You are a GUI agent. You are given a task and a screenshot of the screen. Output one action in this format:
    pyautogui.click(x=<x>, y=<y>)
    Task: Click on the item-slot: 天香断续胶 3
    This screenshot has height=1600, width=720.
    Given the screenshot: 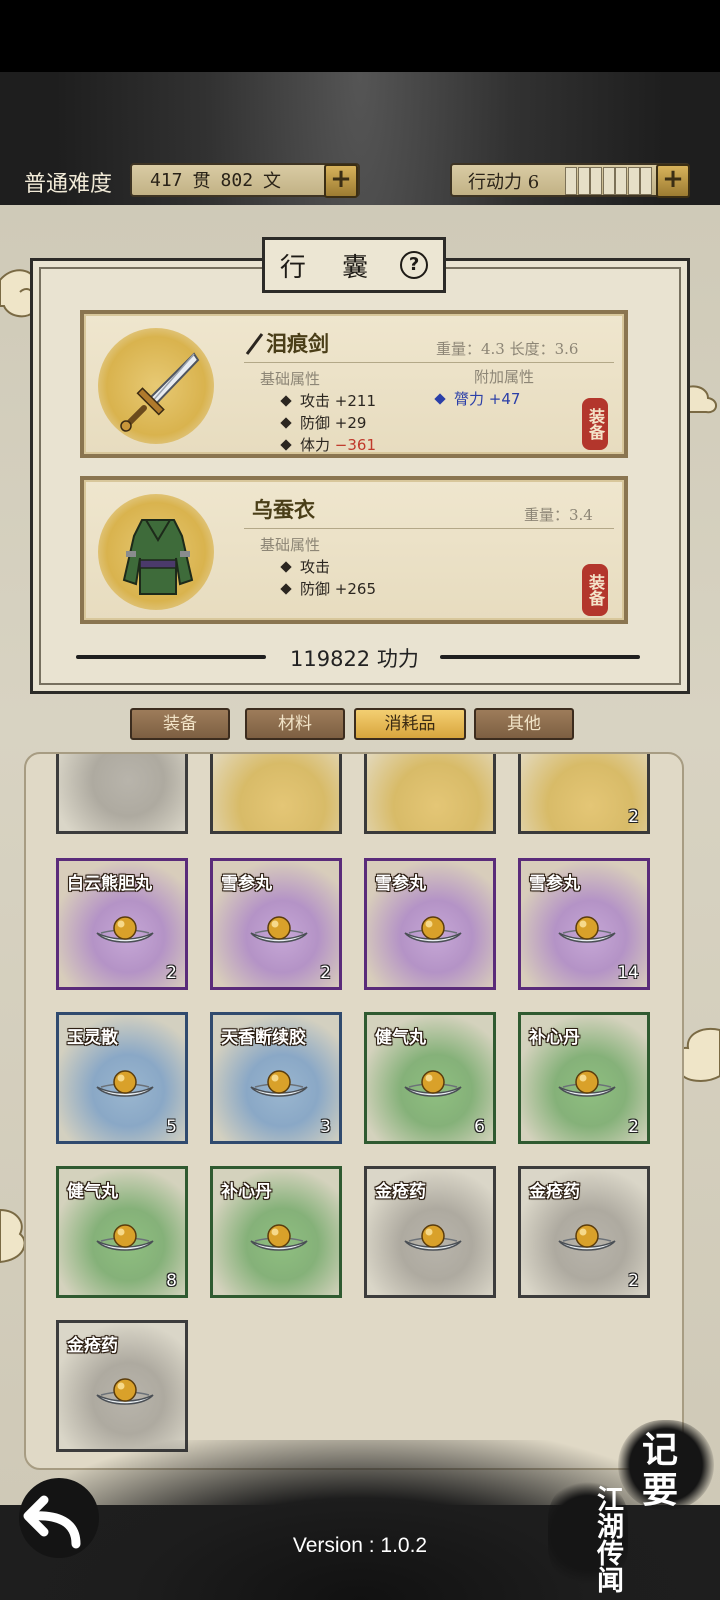 What is the action you would take?
    pyautogui.click(x=276, y=1078)
    